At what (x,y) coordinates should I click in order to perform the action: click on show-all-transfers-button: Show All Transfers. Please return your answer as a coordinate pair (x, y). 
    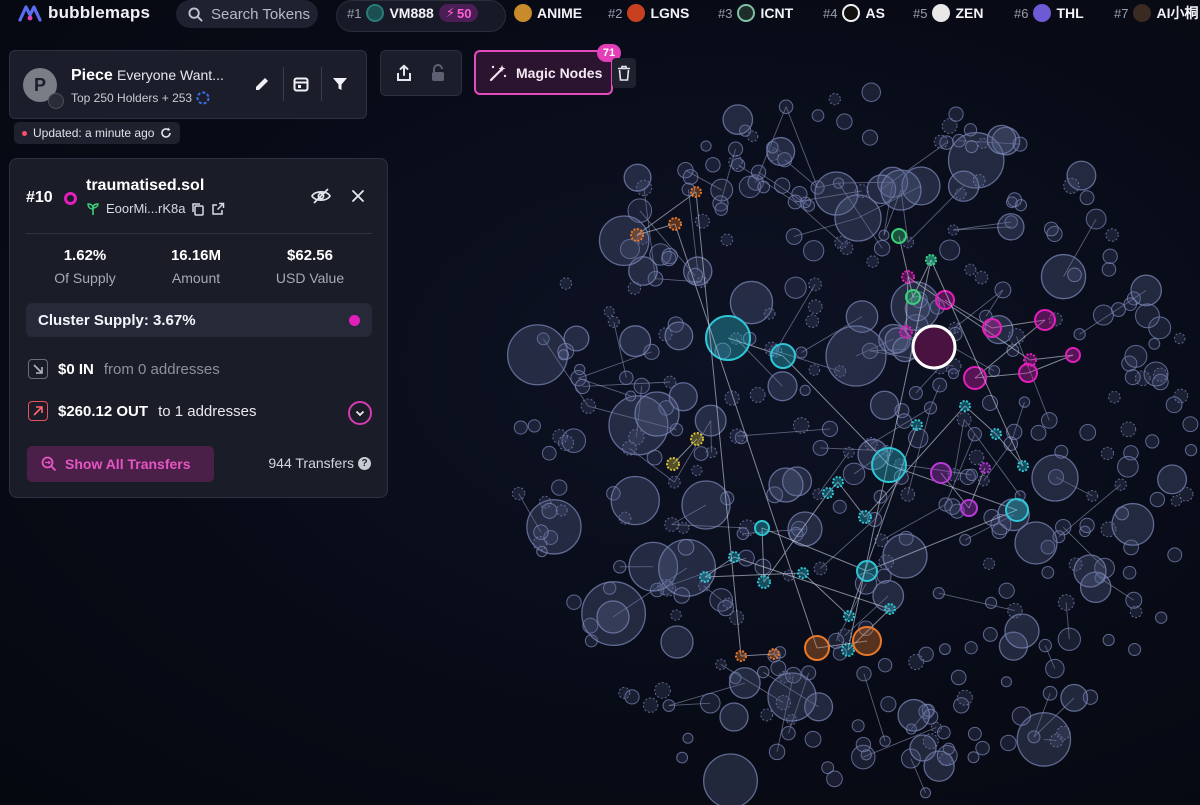
    Looking at the image, I should click on (120, 464).